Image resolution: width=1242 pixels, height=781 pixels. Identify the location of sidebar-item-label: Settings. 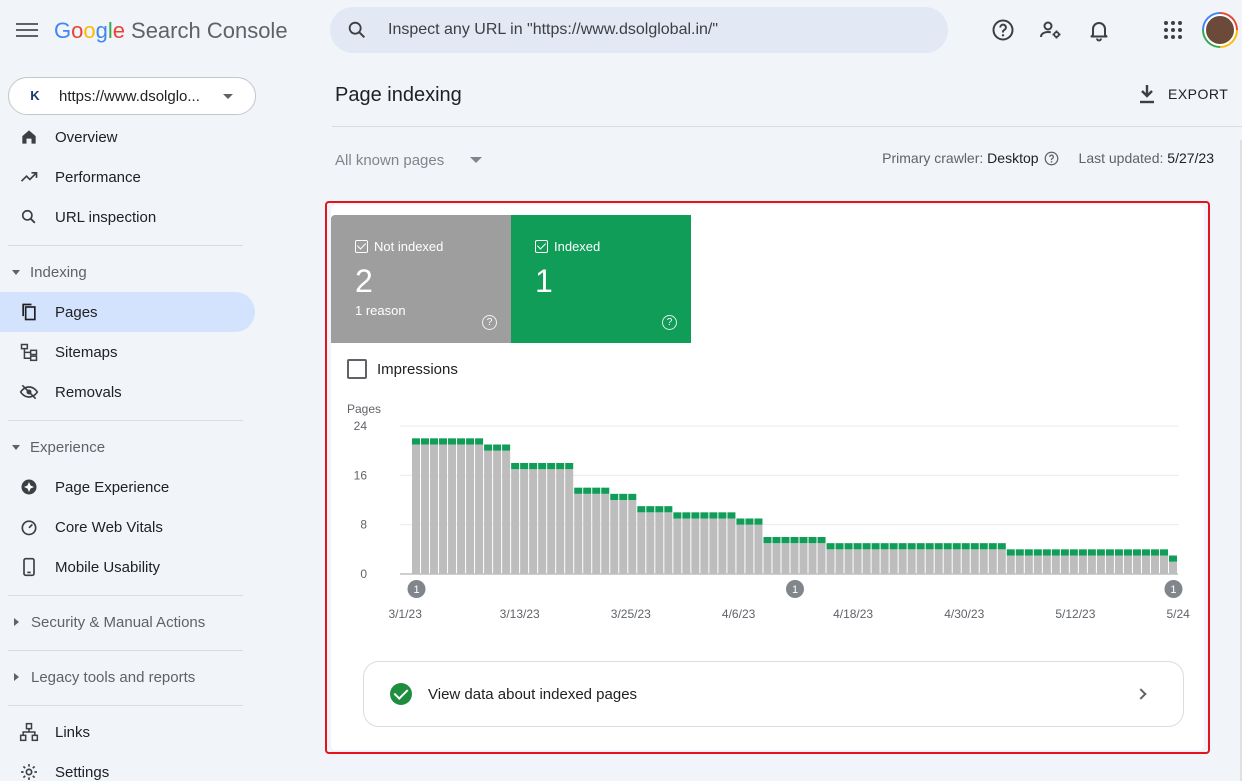
(82, 772).